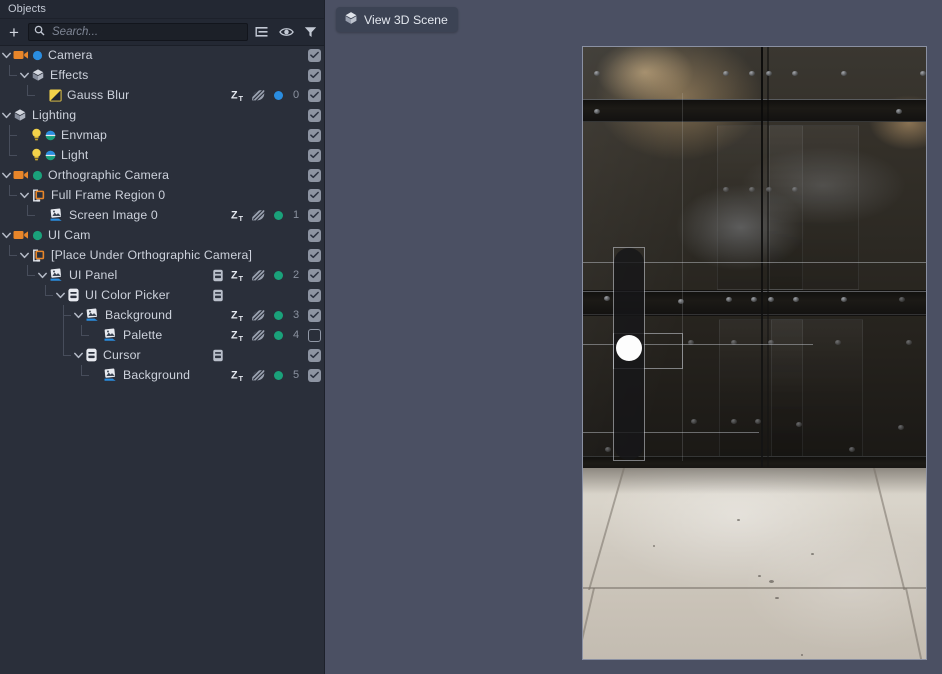  I want to click on tree-row: Light, so click(162, 155).